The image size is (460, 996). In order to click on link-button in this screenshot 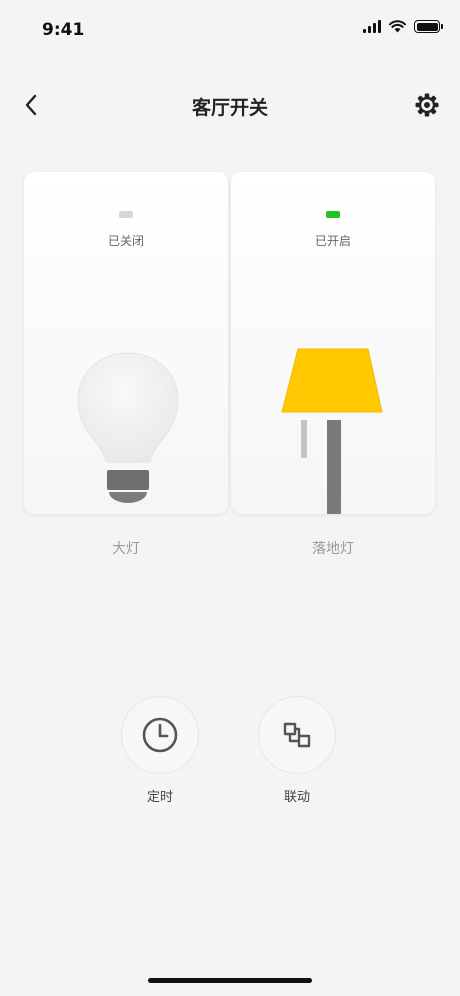, I will do `click(297, 735)`.